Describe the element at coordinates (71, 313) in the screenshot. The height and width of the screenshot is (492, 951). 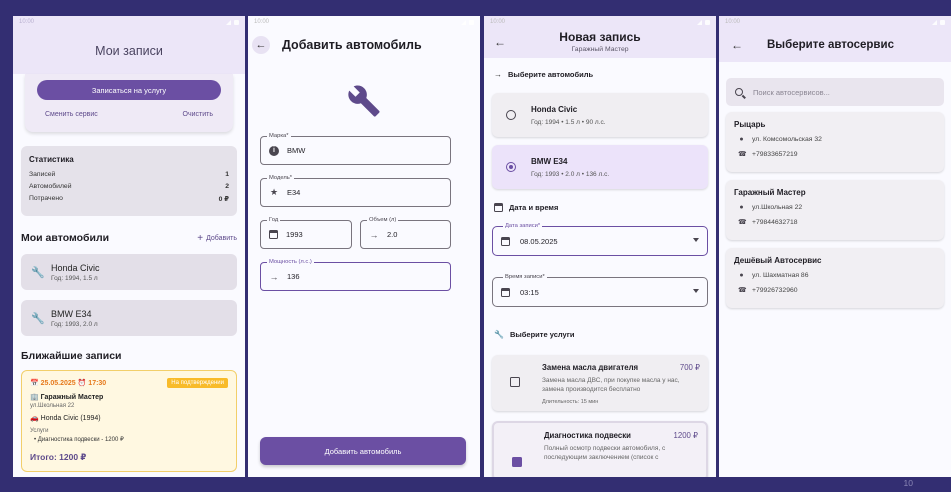
I see `car-name: BMW E34` at that location.